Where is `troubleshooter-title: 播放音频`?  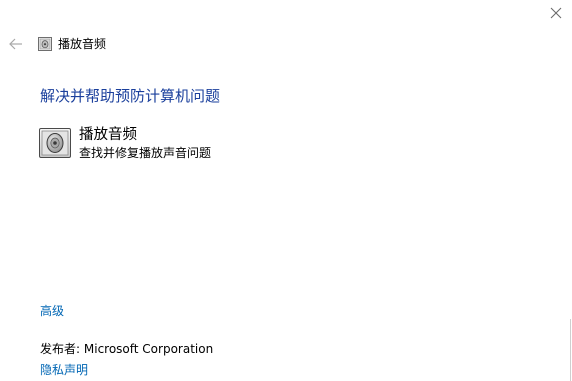 troubleshooter-title: 播放音频 is located at coordinates (108, 135).